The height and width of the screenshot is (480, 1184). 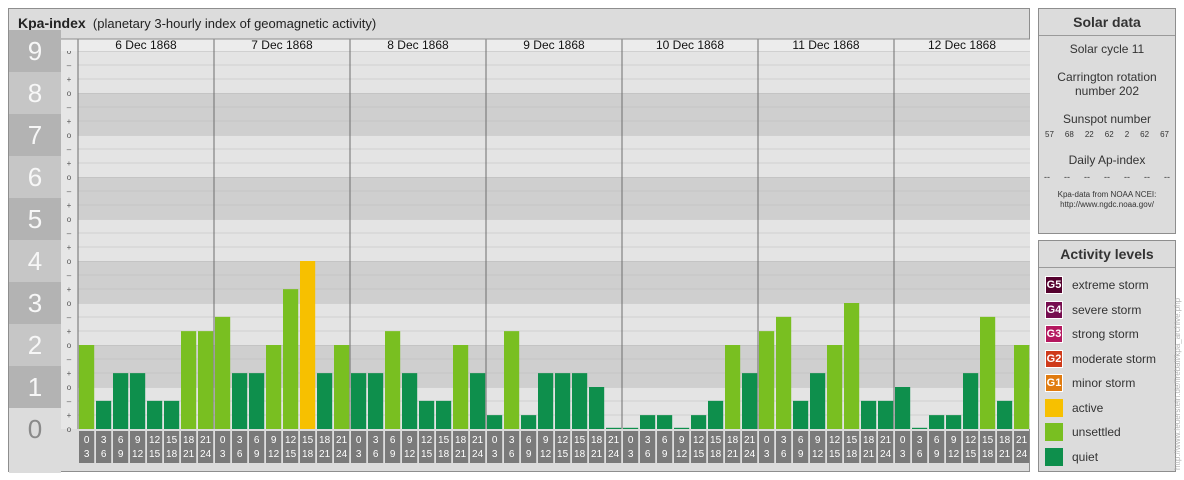 I want to click on kp-tick-label: 7, so click(x=35, y=135).